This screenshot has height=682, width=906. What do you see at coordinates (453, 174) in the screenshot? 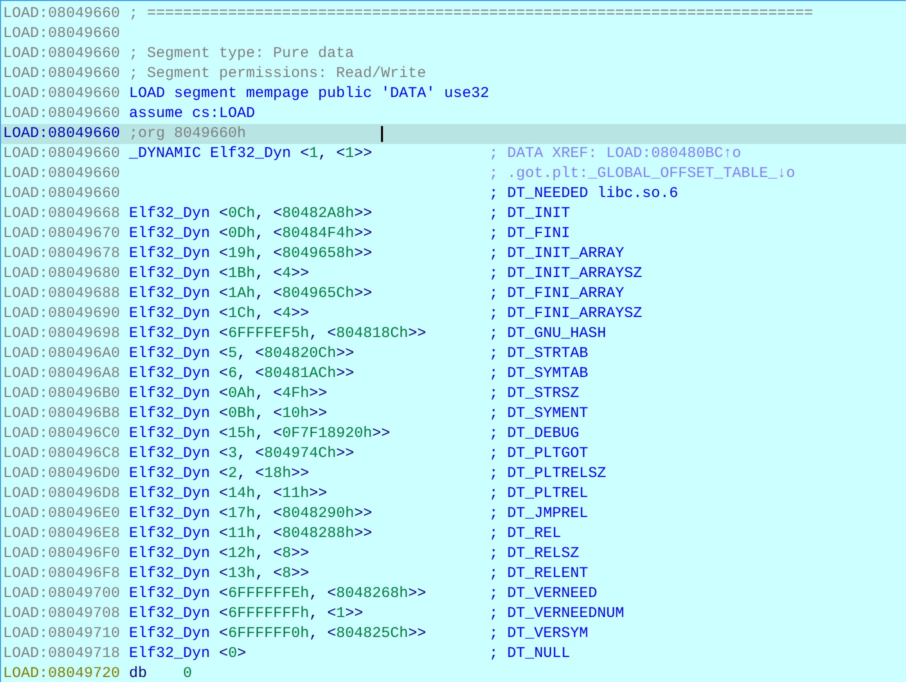
I see `listing-line: LOAD:08049660 ; .got.plt:_GLOBAL_OFFSET_TABLE_↓o` at bounding box center [453, 174].